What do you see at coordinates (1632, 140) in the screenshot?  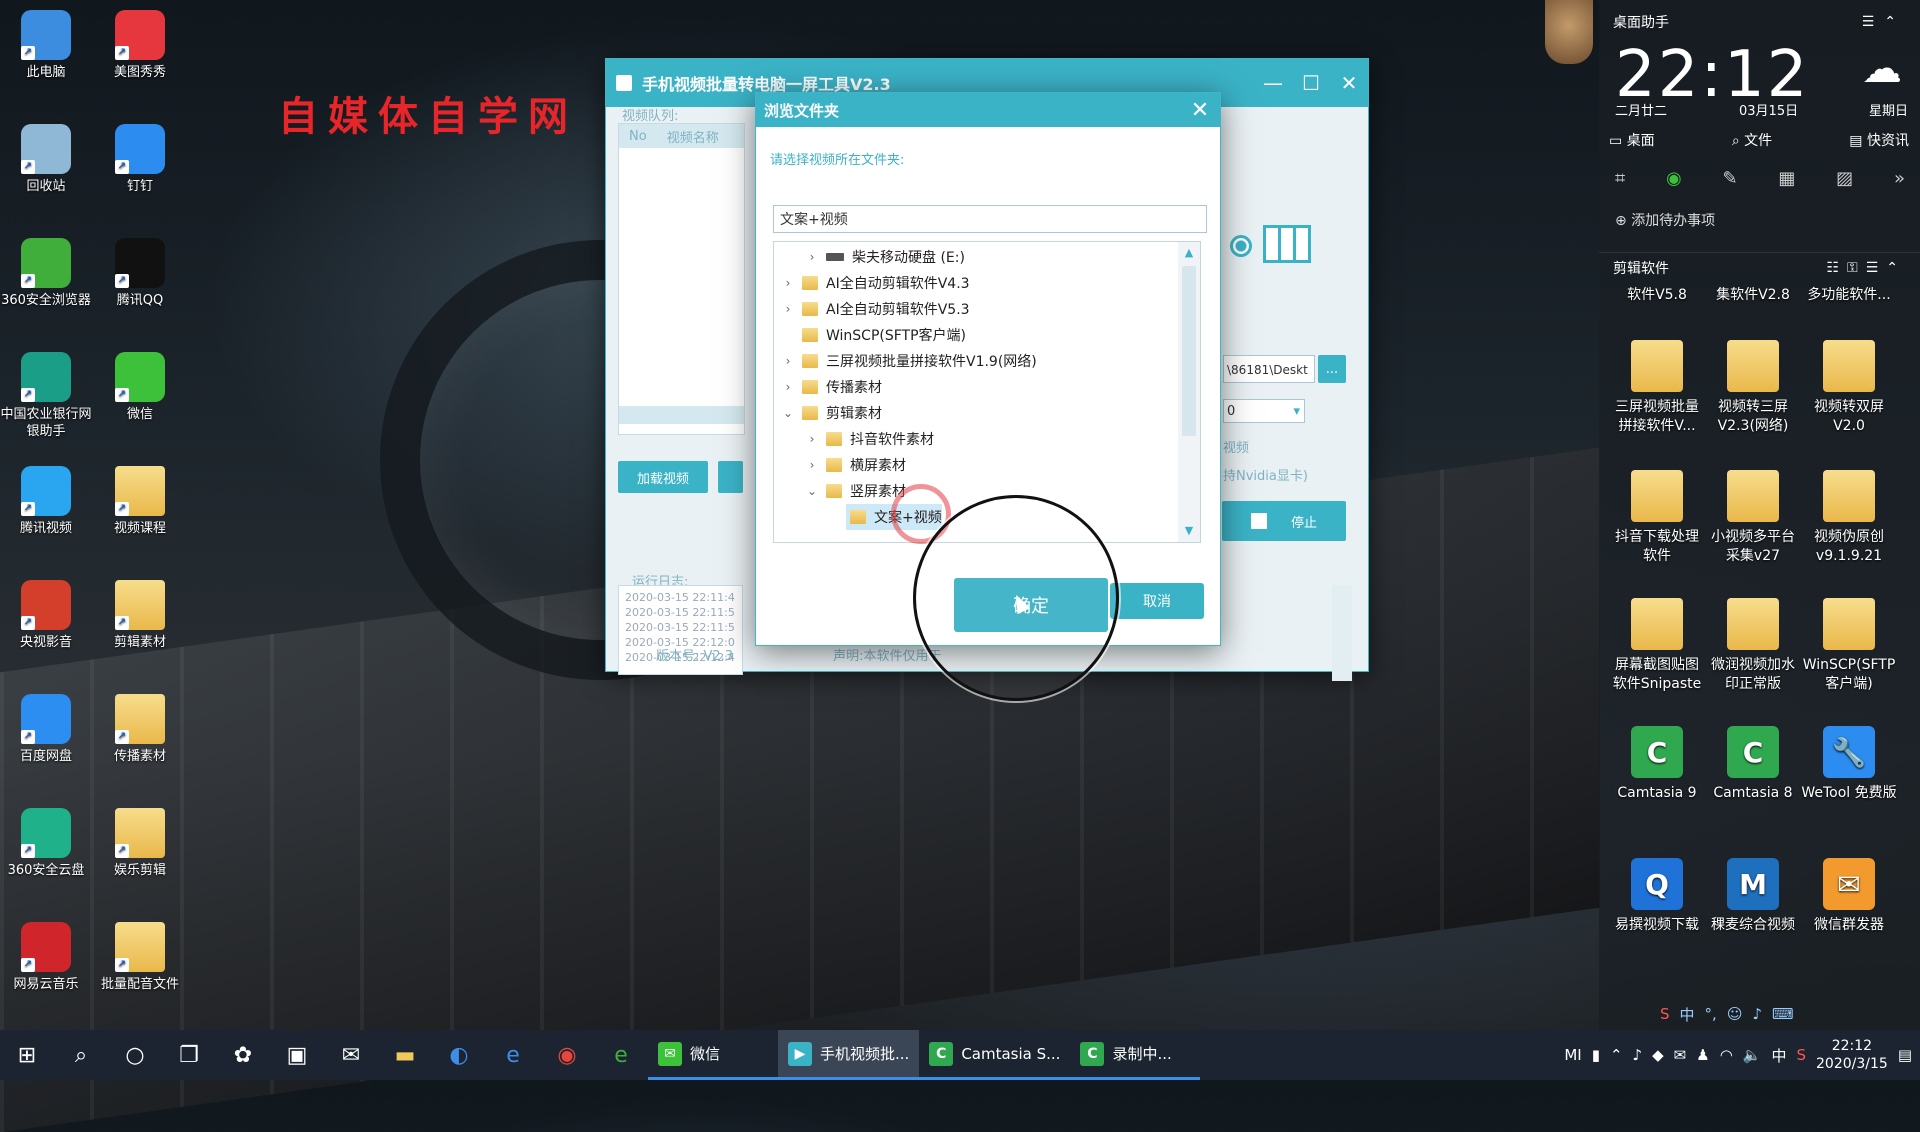 I see `tab-desktop: ▭ 桌面` at bounding box center [1632, 140].